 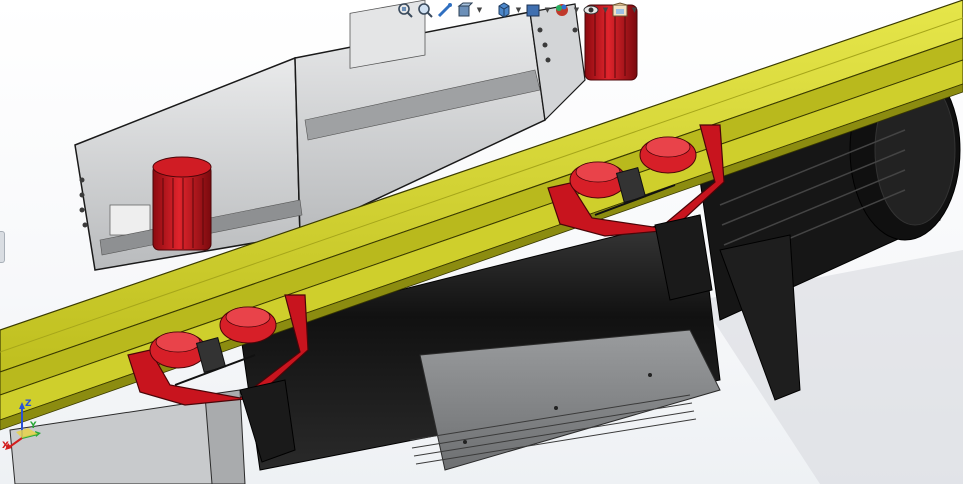 I want to click on heads-up-view-toolbar: ▼ ▼ ▼ ▼ ▼ ▼, so click(x=517, y=10).